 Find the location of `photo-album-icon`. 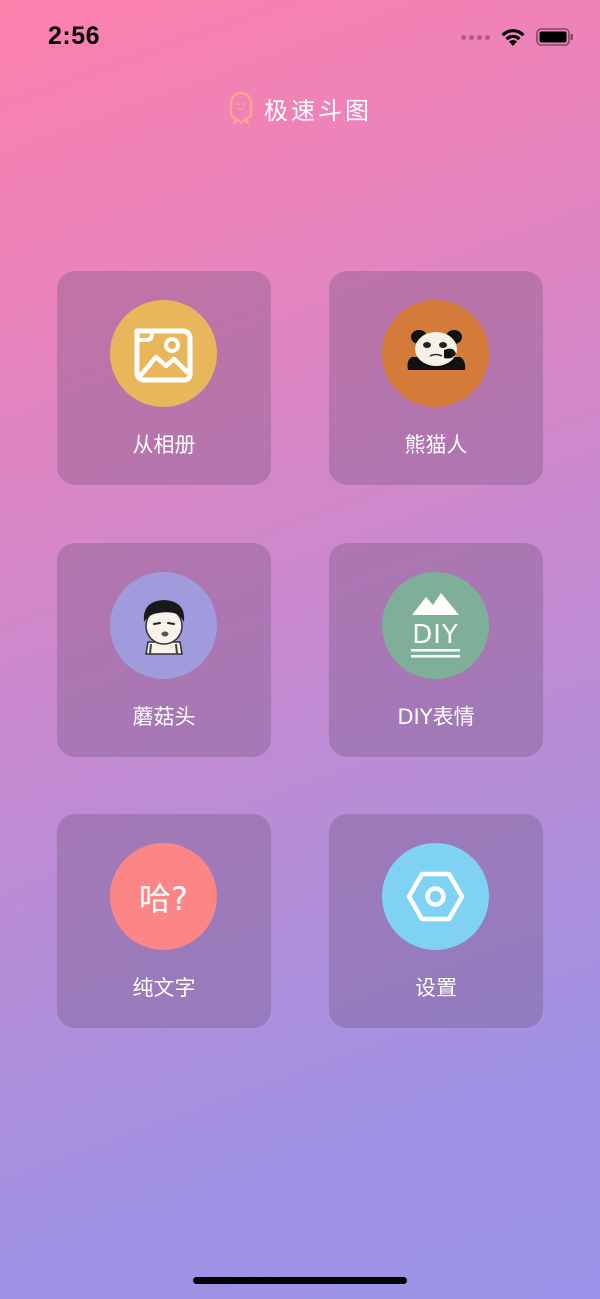

photo-album-icon is located at coordinates (163, 355).